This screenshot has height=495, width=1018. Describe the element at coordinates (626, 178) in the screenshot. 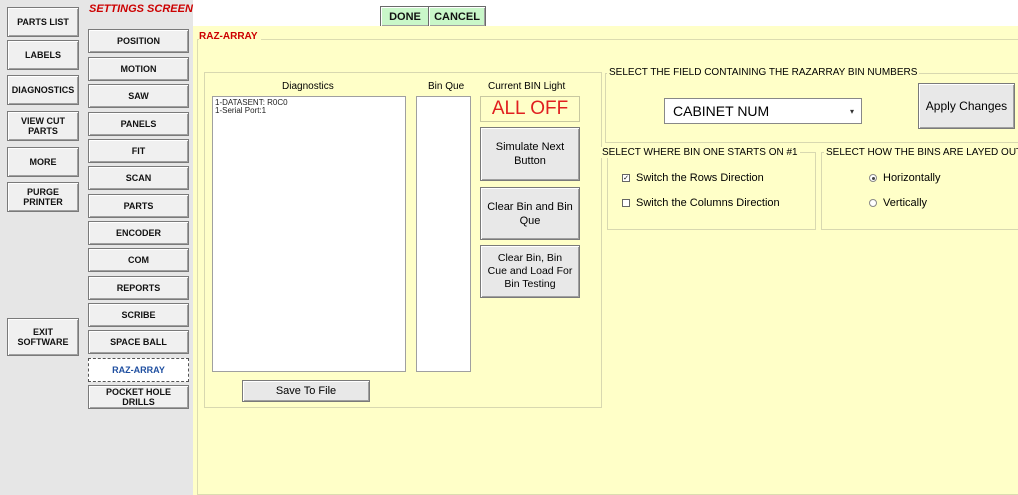

I see `checkbox-checked-icon: ✓` at that location.